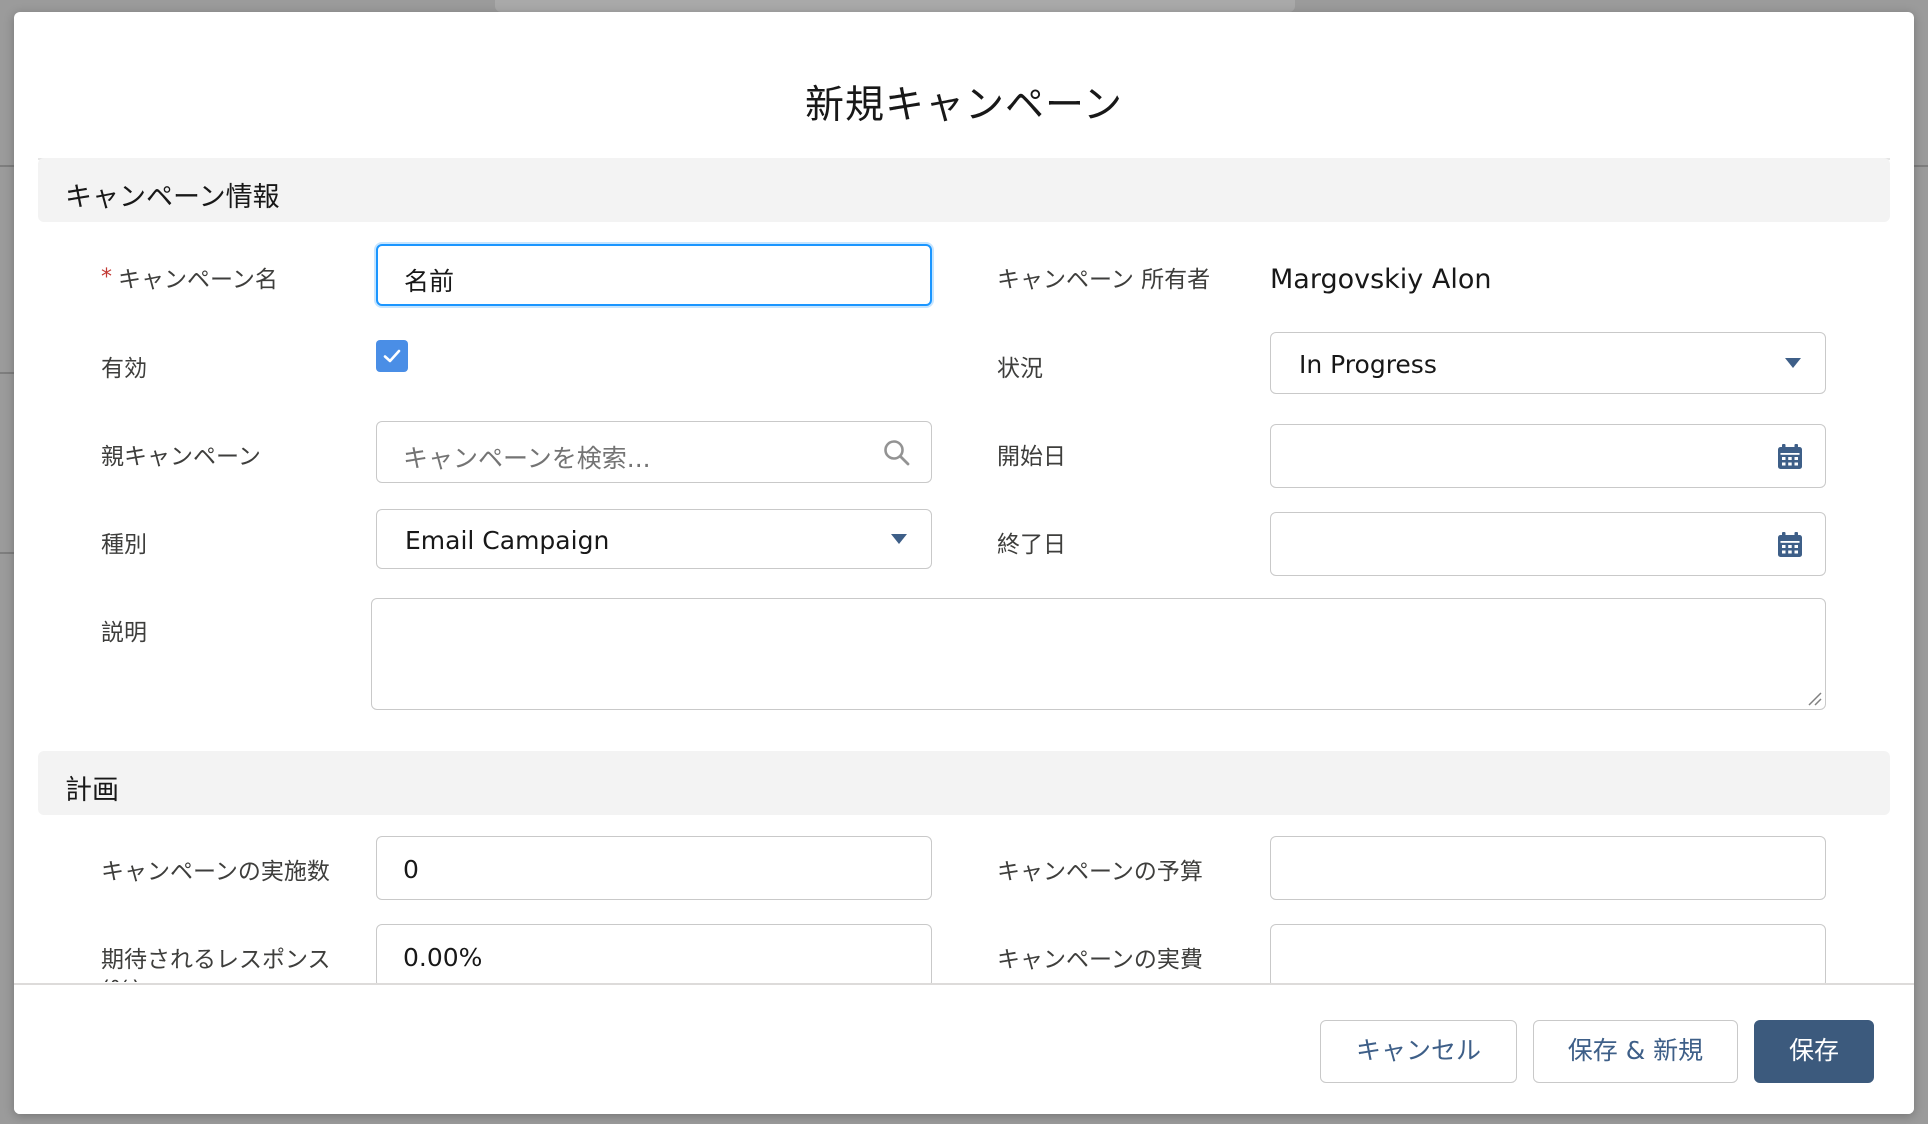  What do you see at coordinates (507, 540) in the screenshot?
I see `type-value: Email Campaign` at bounding box center [507, 540].